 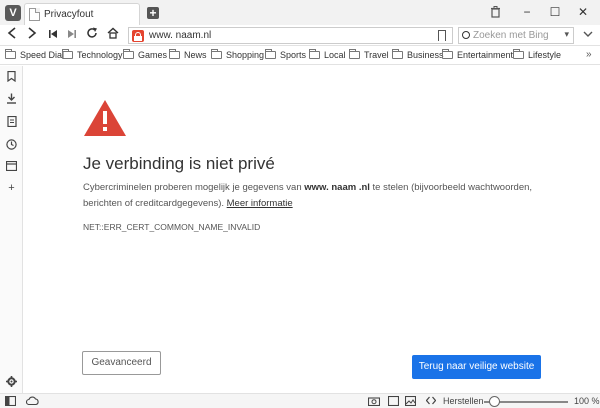 What do you see at coordinates (13, 13) in the screenshot?
I see `vivaldi-menu-icon: V` at bounding box center [13, 13].